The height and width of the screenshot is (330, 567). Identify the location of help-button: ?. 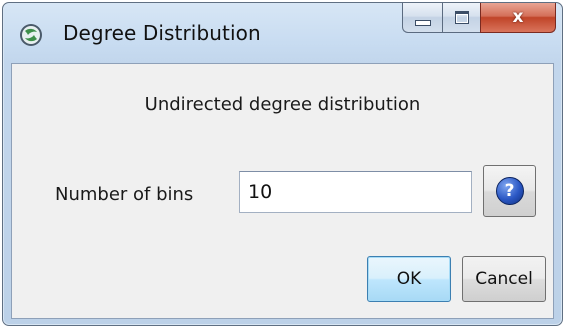
(509, 191).